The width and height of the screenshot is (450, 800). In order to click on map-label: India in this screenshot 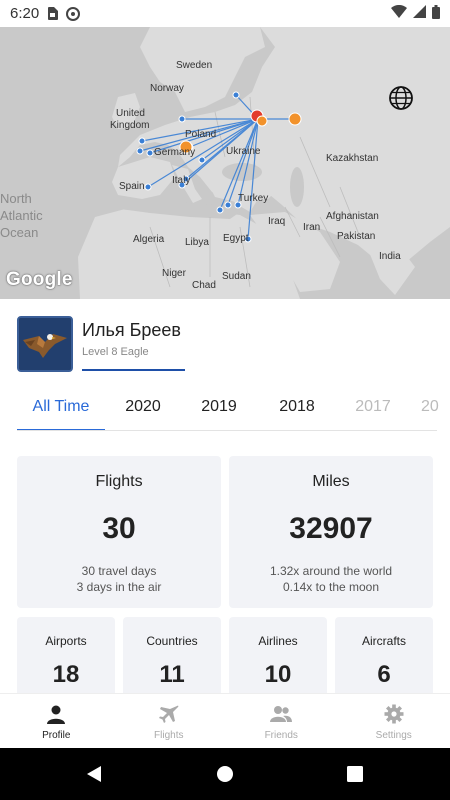, I will do `click(390, 256)`.